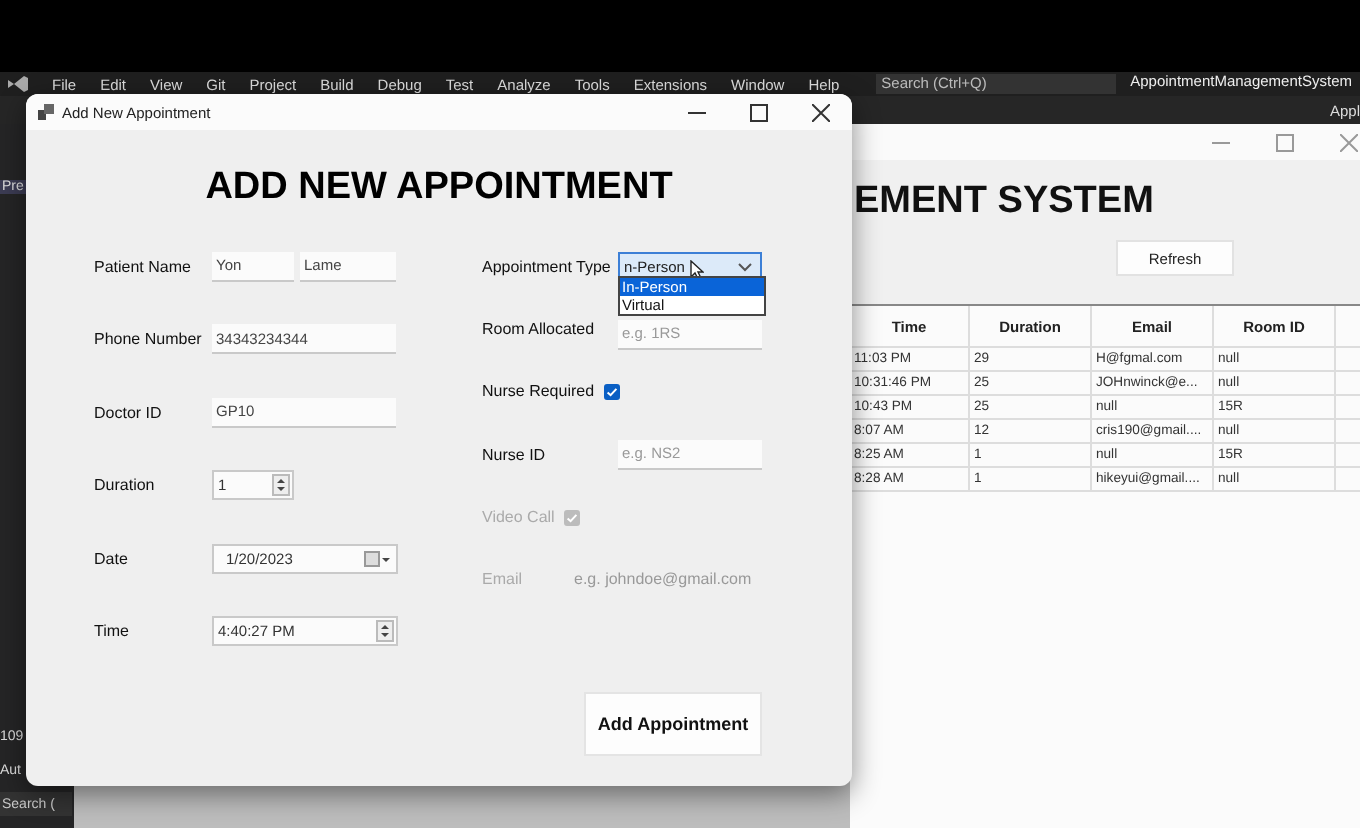 The width and height of the screenshot is (1360, 828). What do you see at coordinates (612, 391) in the screenshot?
I see `checkbox` at bounding box center [612, 391].